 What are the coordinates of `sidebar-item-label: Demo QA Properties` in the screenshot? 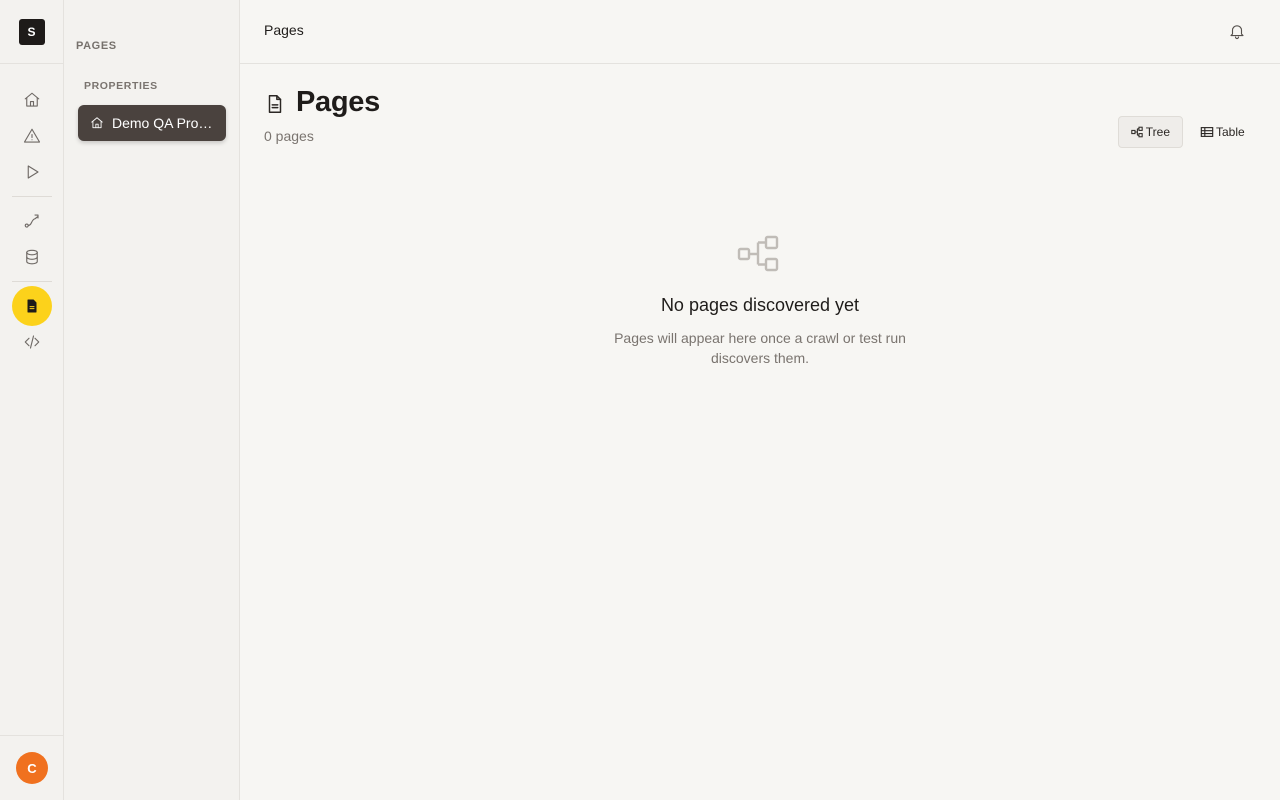 It's located at (164, 123).